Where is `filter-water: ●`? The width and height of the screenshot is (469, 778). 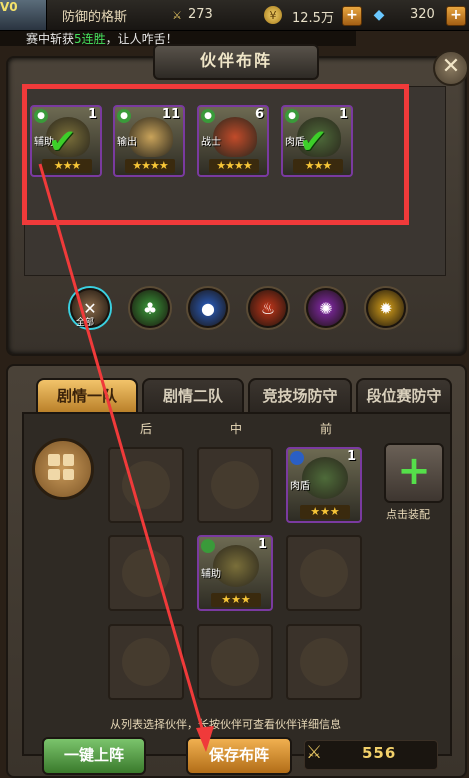
filter-water: ● is located at coordinates (208, 308).